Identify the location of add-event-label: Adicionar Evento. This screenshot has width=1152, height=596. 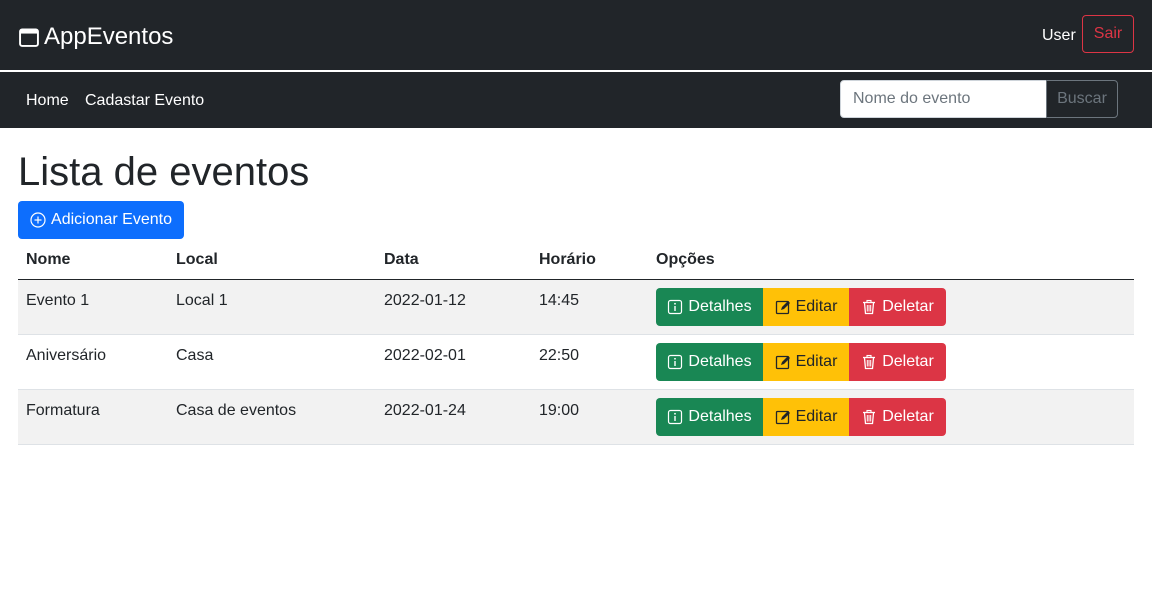
(111, 219).